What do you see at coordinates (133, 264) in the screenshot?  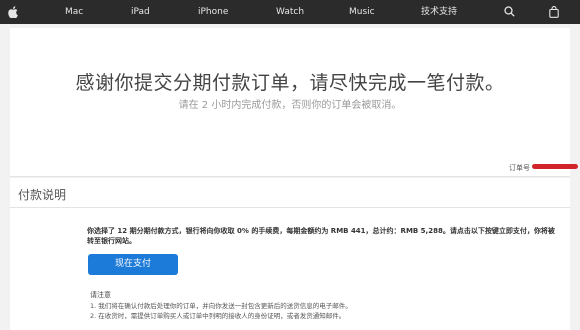 I see `pay-now-button: 现在支付` at bounding box center [133, 264].